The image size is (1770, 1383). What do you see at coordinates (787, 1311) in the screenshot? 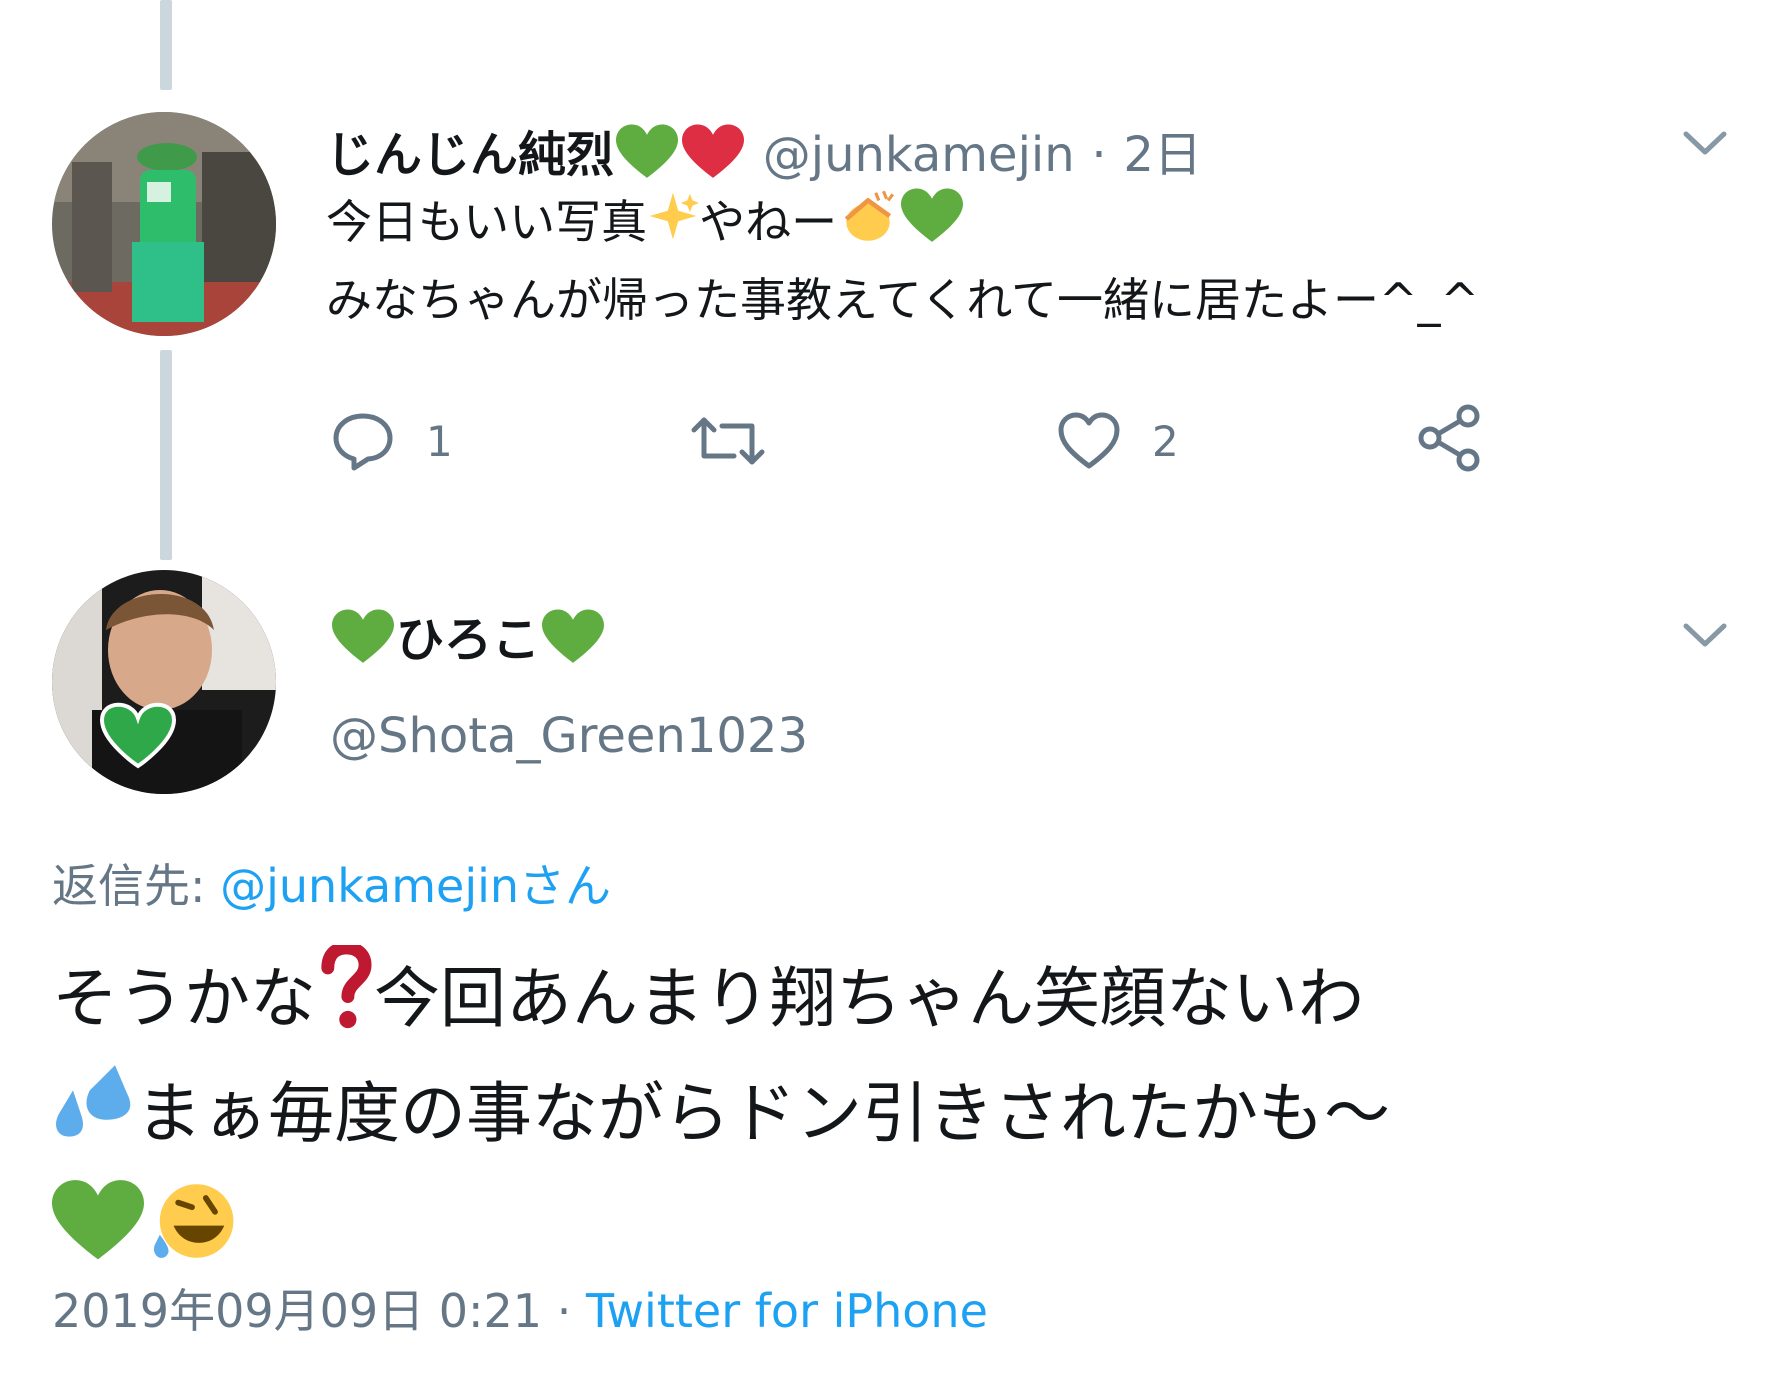
I see `tweet-source-link: Twitter for iPhone` at bounding box center [787, 1311].